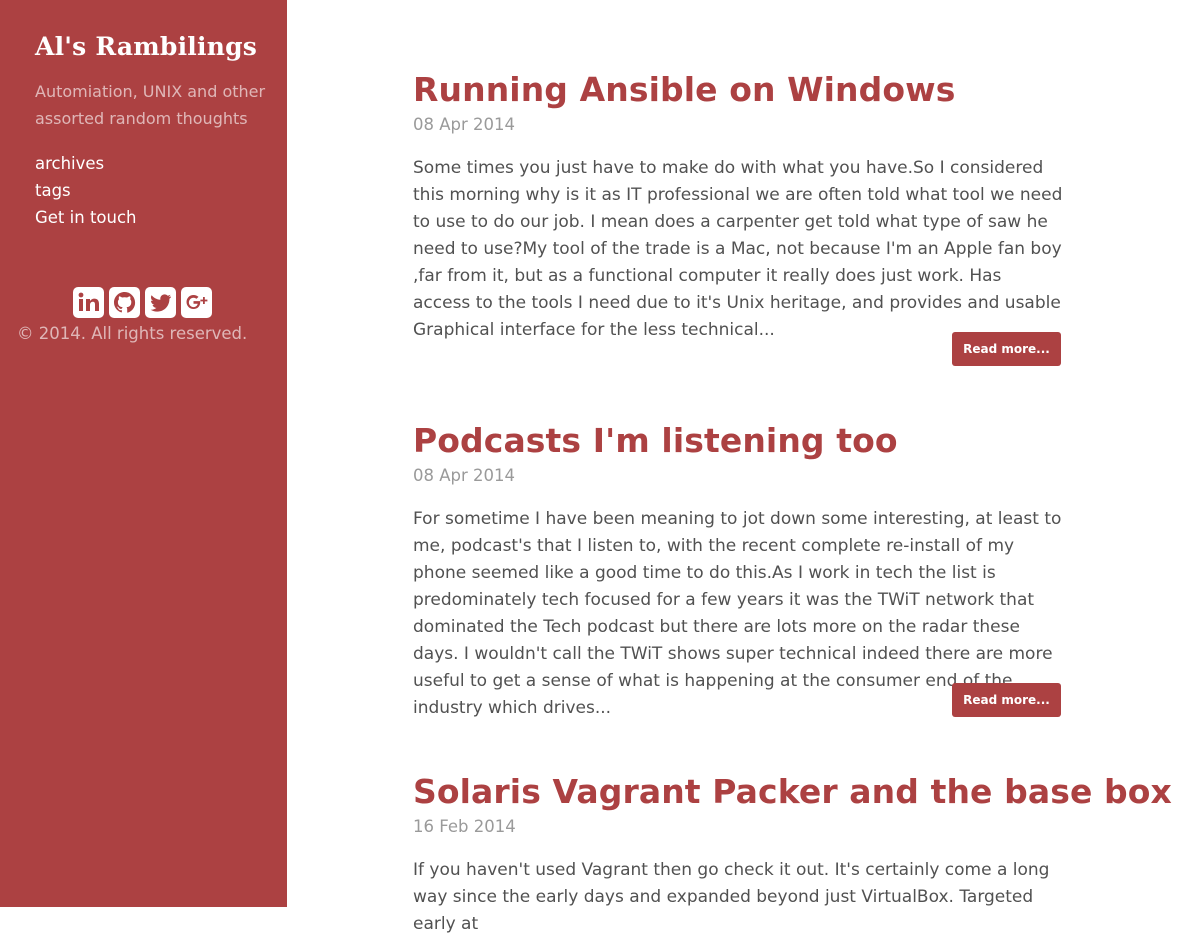 The image size is (1191, 938). I want to click on post-title: Solaris Vagrant Packer and the base box, so click(792, 792).